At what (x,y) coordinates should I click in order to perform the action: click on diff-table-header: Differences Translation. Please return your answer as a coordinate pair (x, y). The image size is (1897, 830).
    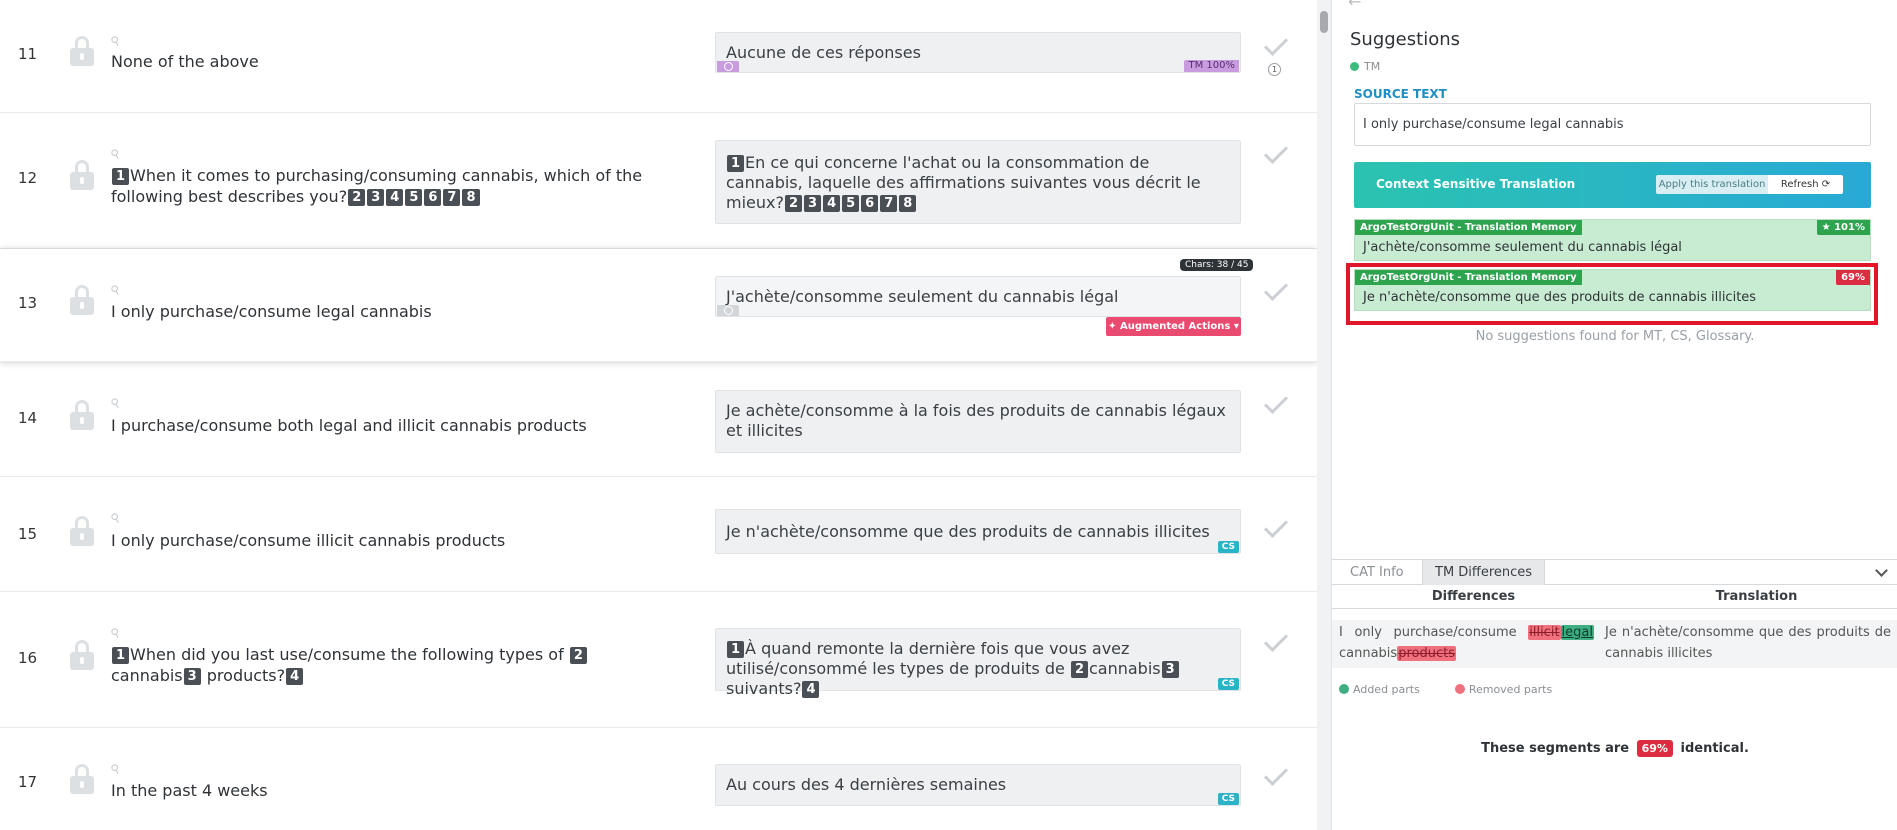
    Looking at the image, I should click on (1614, 597).